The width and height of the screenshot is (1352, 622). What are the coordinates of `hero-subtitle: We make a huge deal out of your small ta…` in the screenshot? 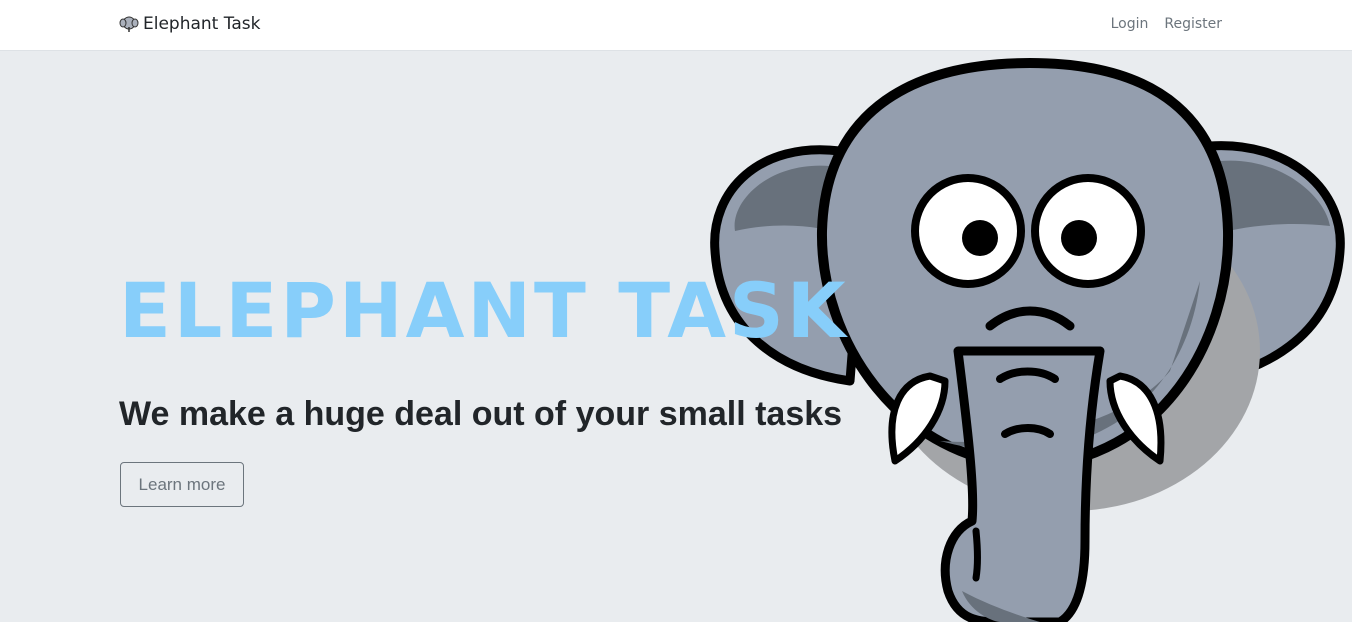 It's located at (481, 414).